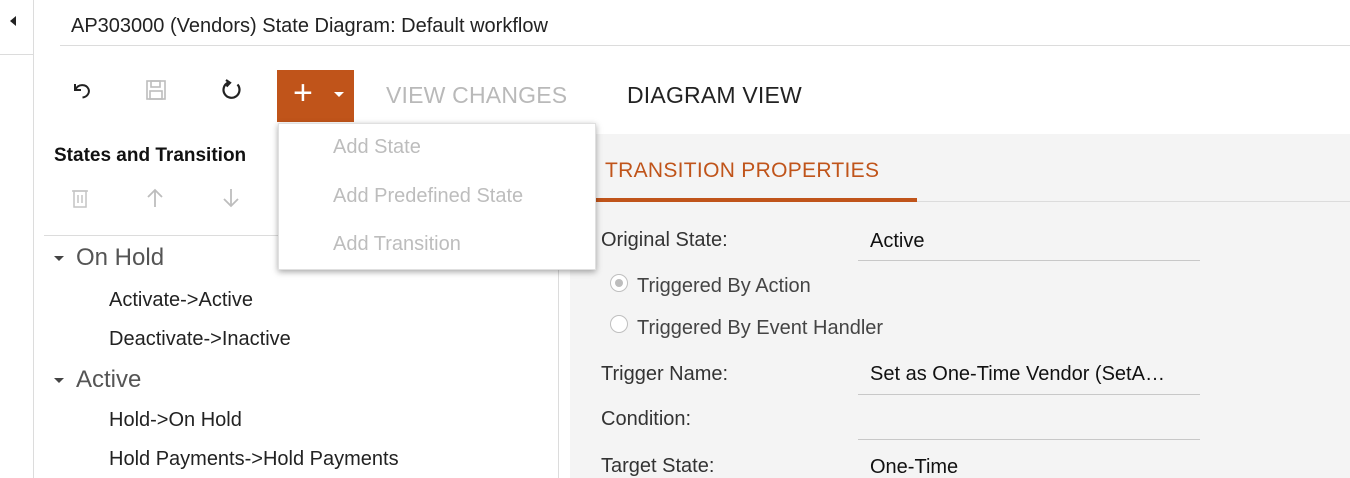  What do you see at coordinates (150, 155) in the screenshot?
I see `panel-title: States and Transition` at bounding box center [150, 155].